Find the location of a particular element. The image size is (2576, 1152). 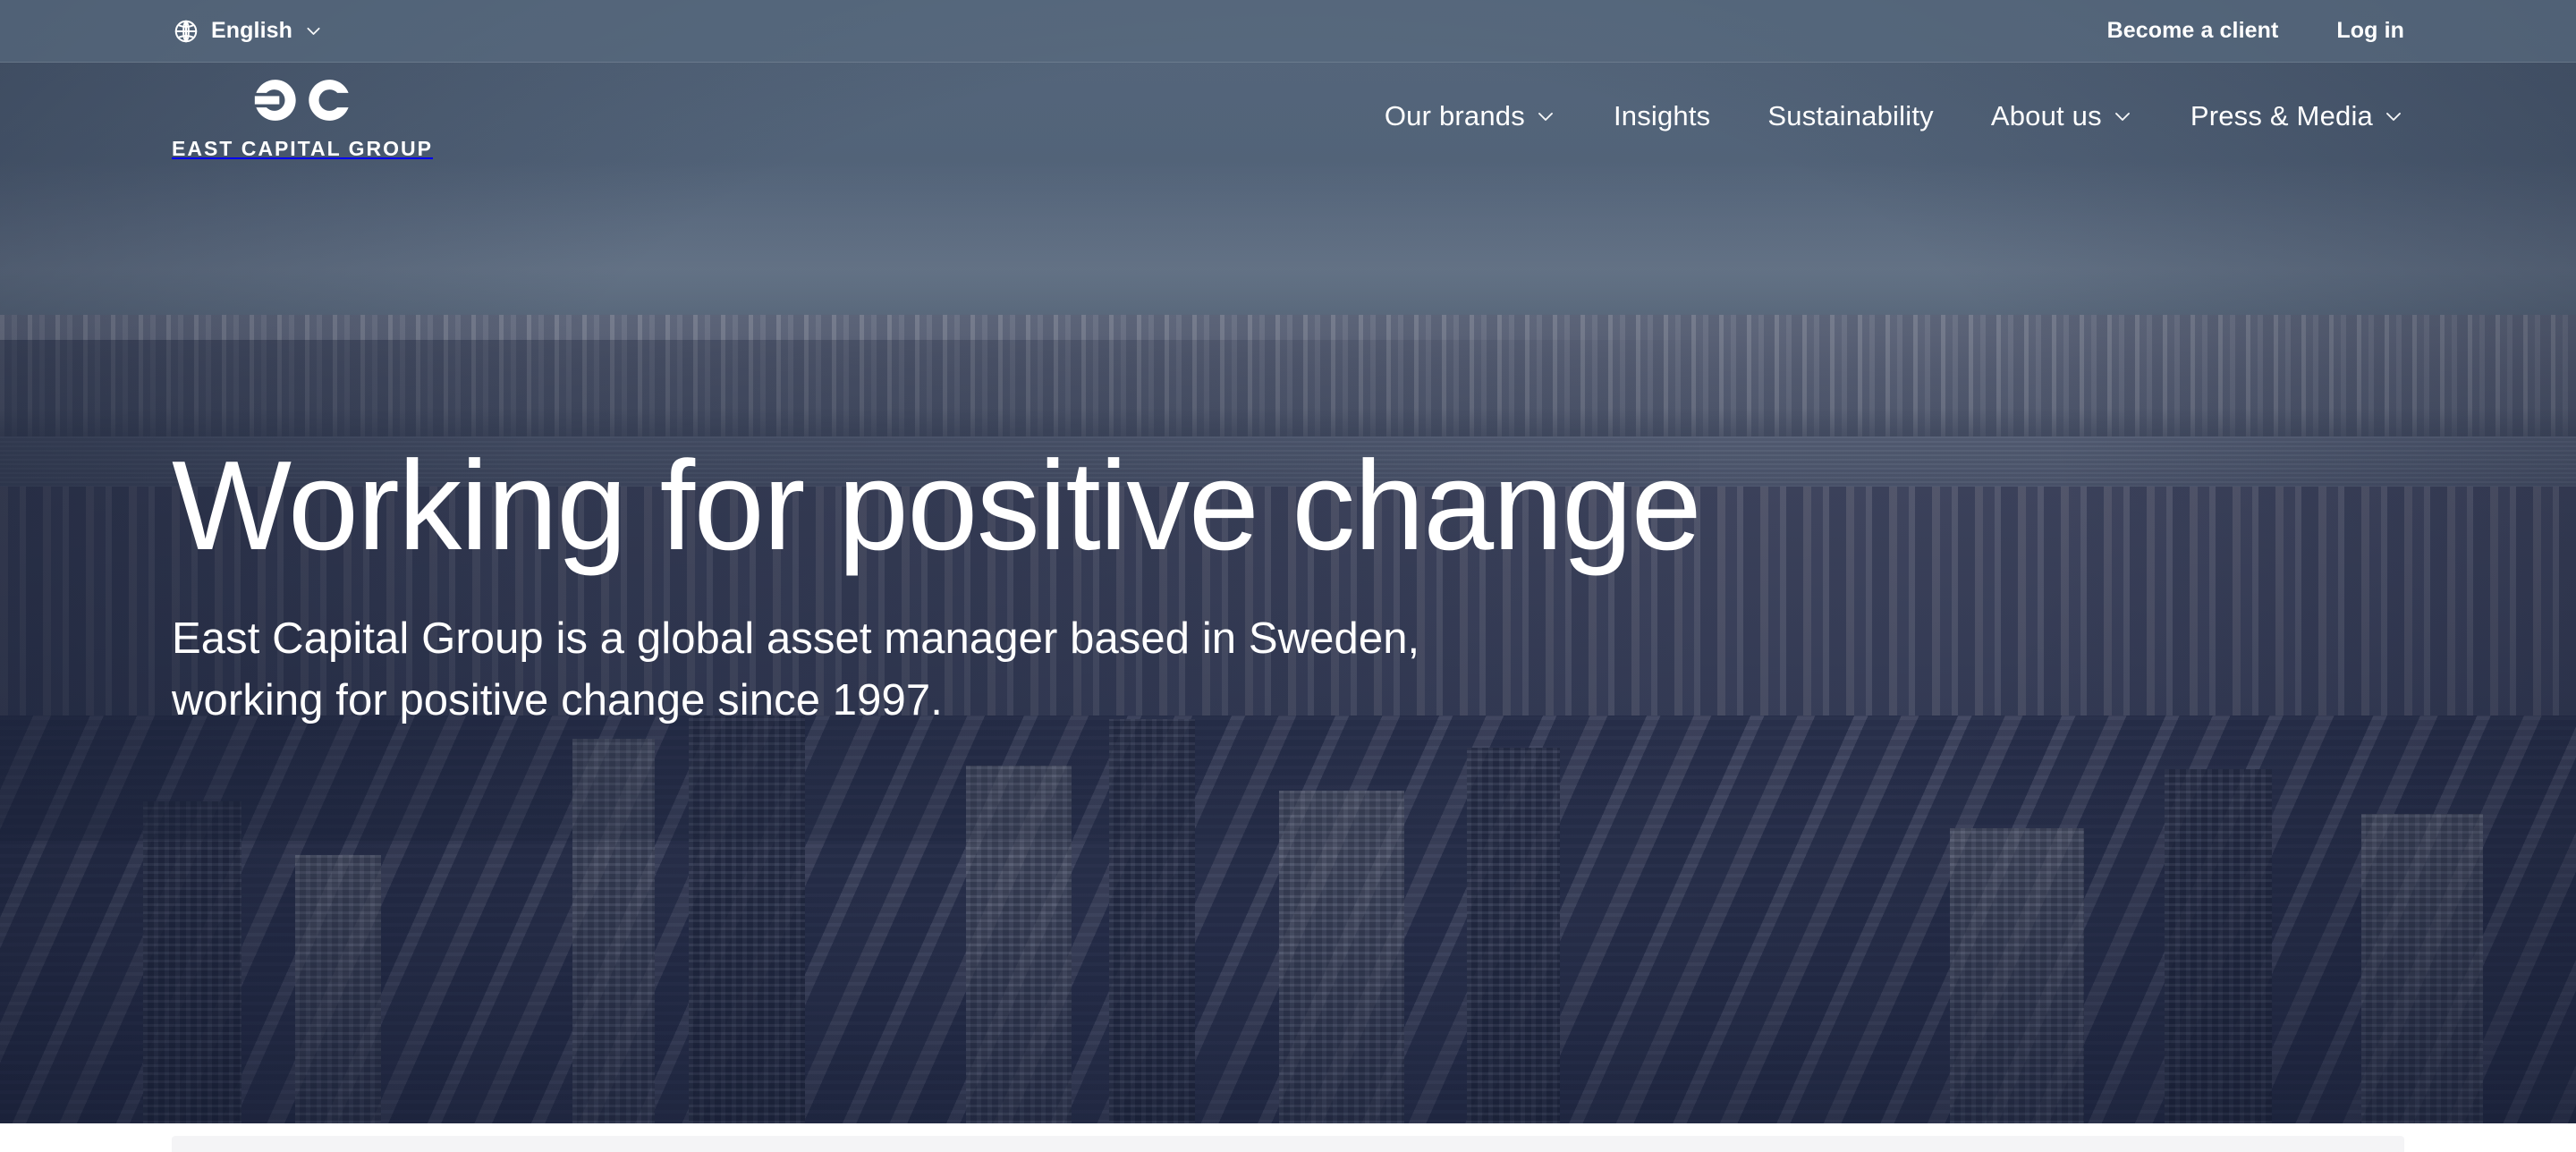

language-selector: English is located at coordinates (248, 31).